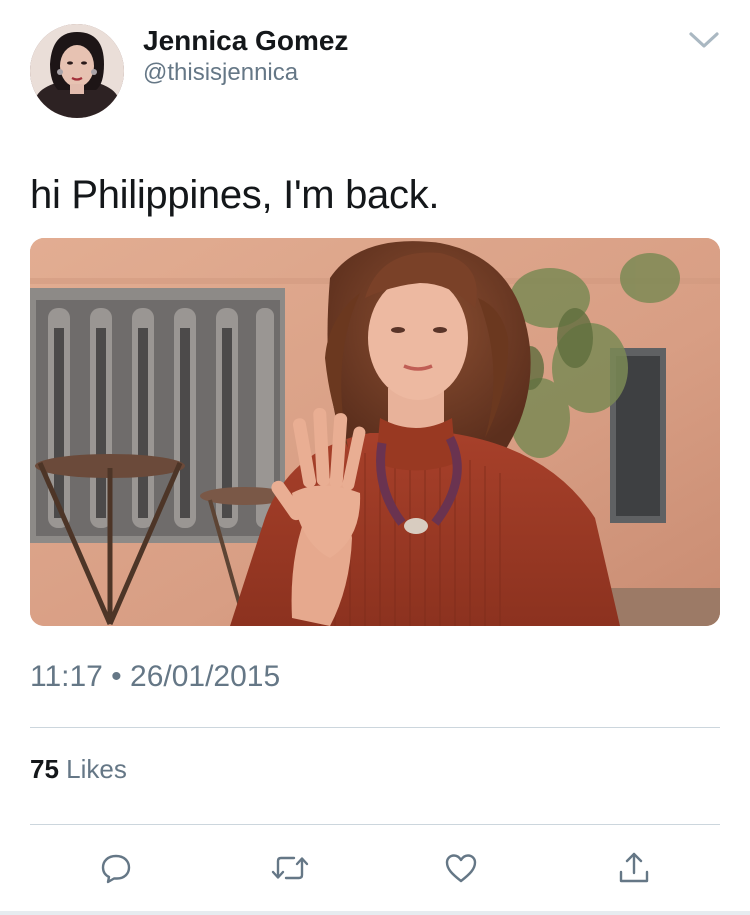 The width and height of the screenshot is (750, 915). What do you see at coordinates (375, 72) in the screenshot?
I see `tweet-header: Jennica Gomez @thisisjennica` at bounding box center [375, 72].